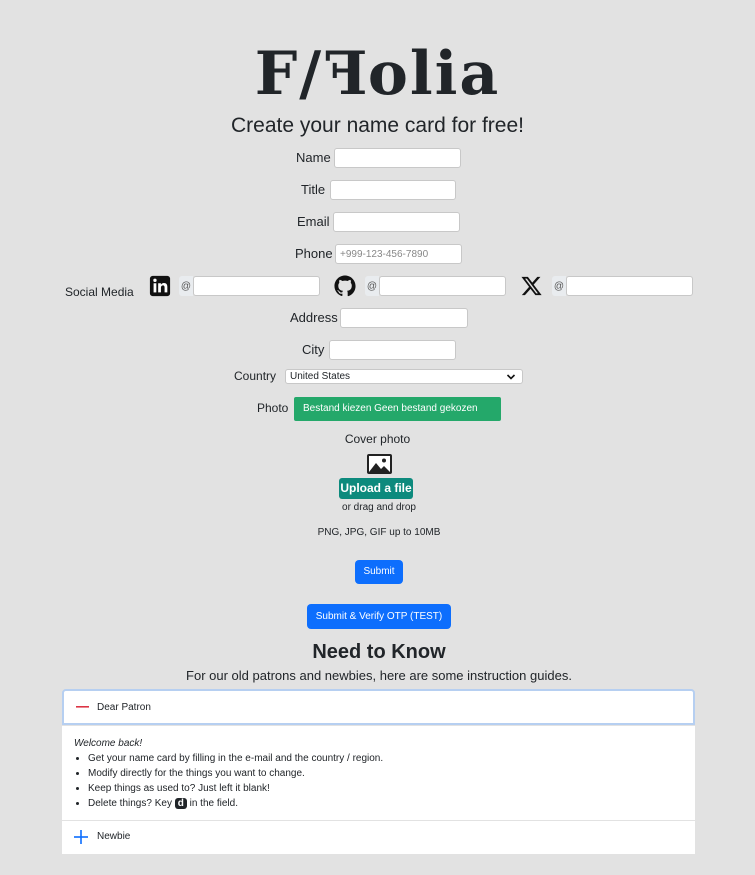 The height and width of the screenshot is (875, 755). Describe the element at coordinates (511, 377) in the screenshot. I see `chevron-down-icon` at that location.